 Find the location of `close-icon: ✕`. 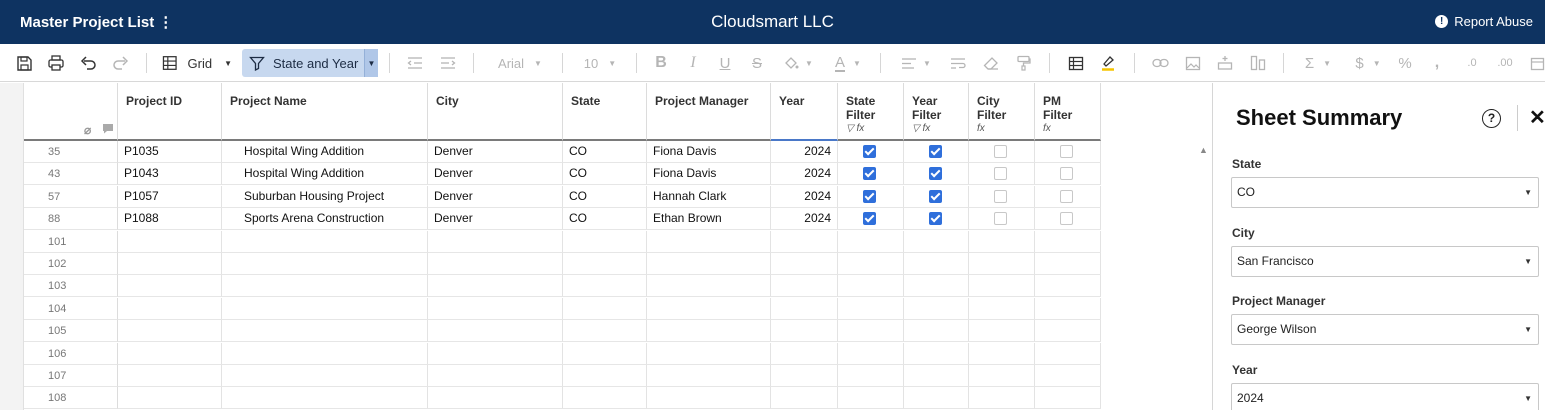

close-icon: ✕ is located at coordinates (1537, 117).